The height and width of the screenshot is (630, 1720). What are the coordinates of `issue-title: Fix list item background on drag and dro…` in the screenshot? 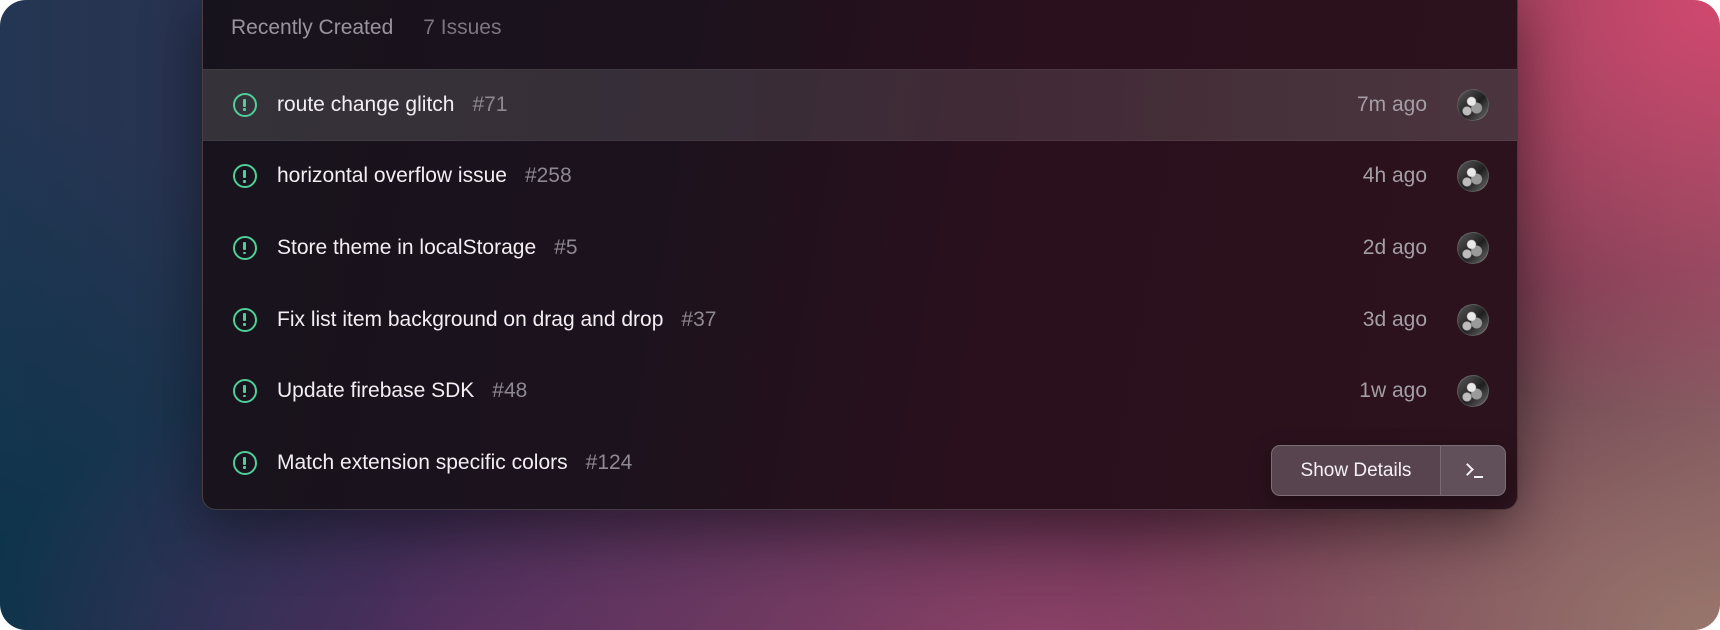 It's located at (496, 320).